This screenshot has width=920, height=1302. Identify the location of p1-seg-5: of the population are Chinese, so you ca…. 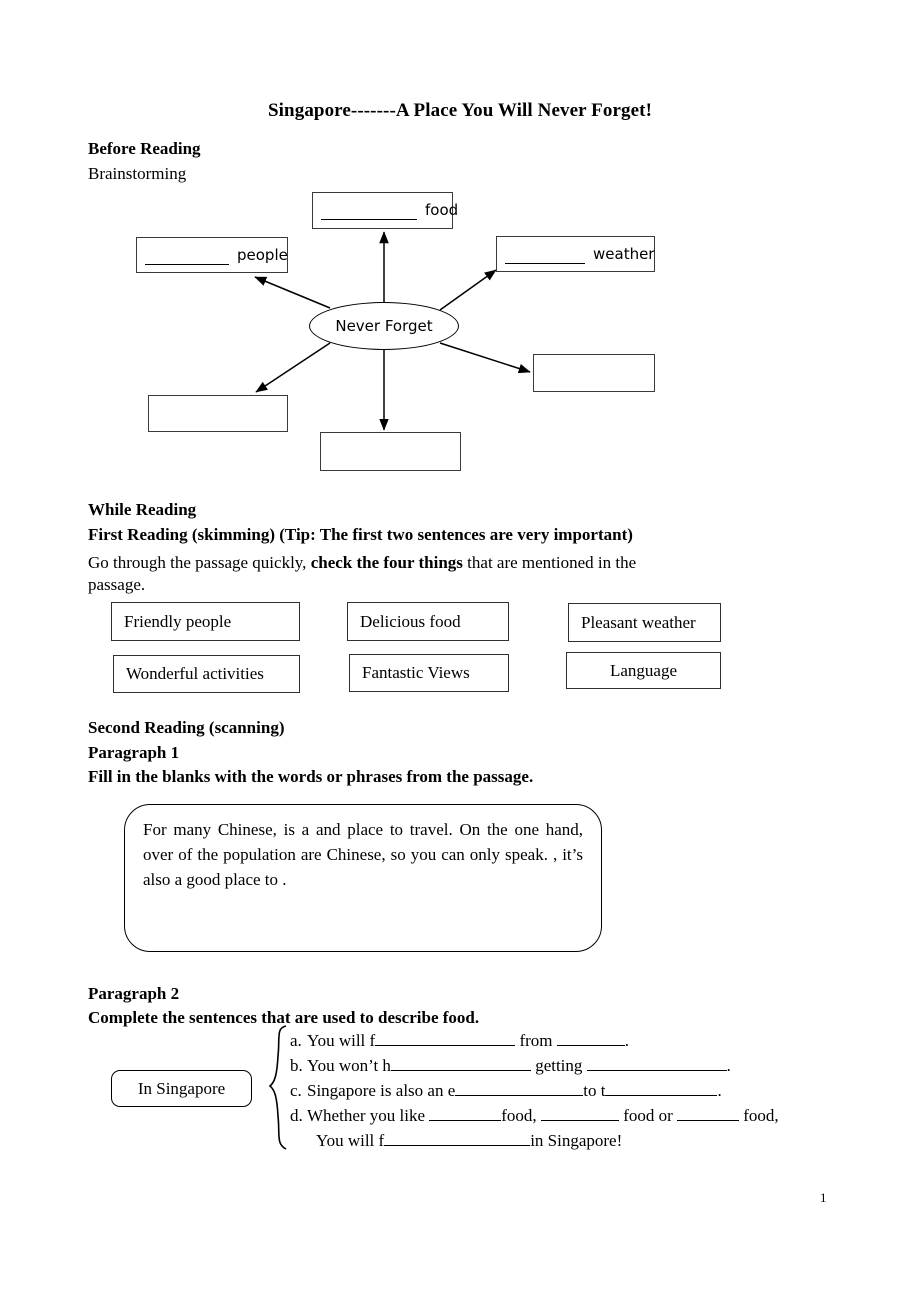
(361, 854).